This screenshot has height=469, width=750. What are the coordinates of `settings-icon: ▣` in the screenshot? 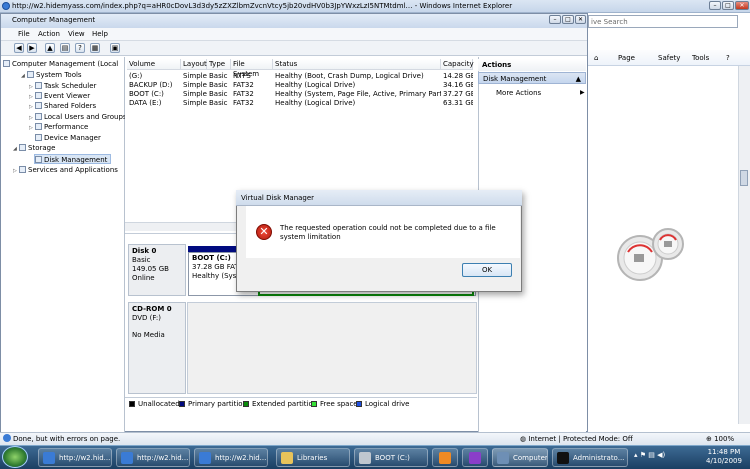 It's located at (115, 48).